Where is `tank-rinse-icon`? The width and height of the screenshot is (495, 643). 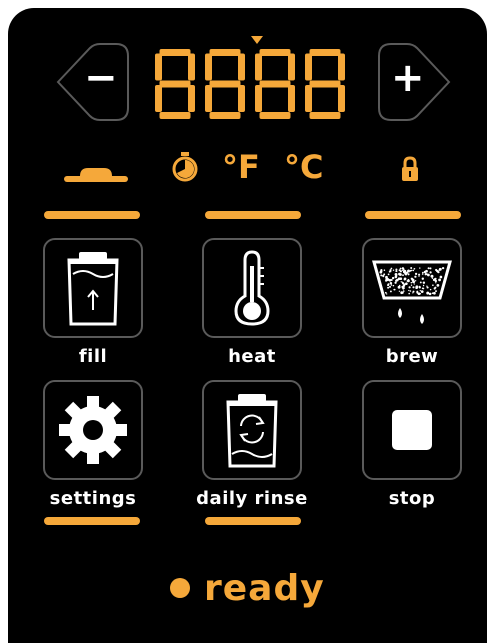
tank-rinse-icon is located at coordinates (252, 431).